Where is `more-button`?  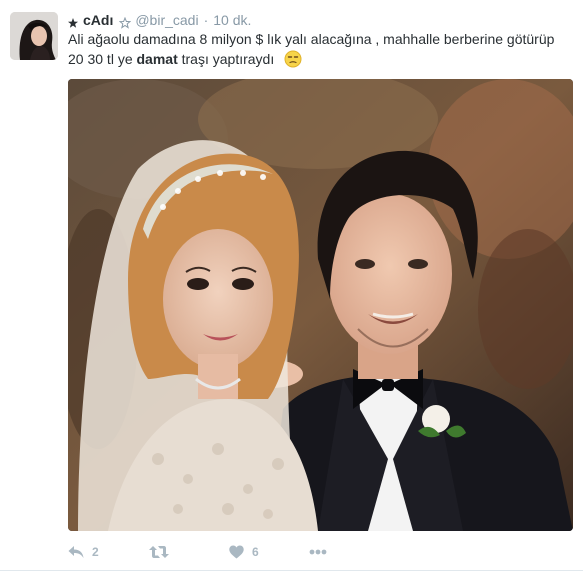
more-button is located at coordinates (318, 552).